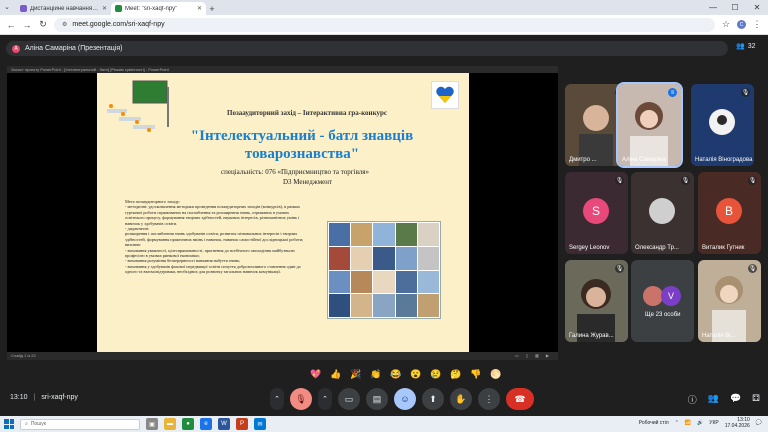  I want to click on slide-program: D3 Менеджмент, so click(308, 182).